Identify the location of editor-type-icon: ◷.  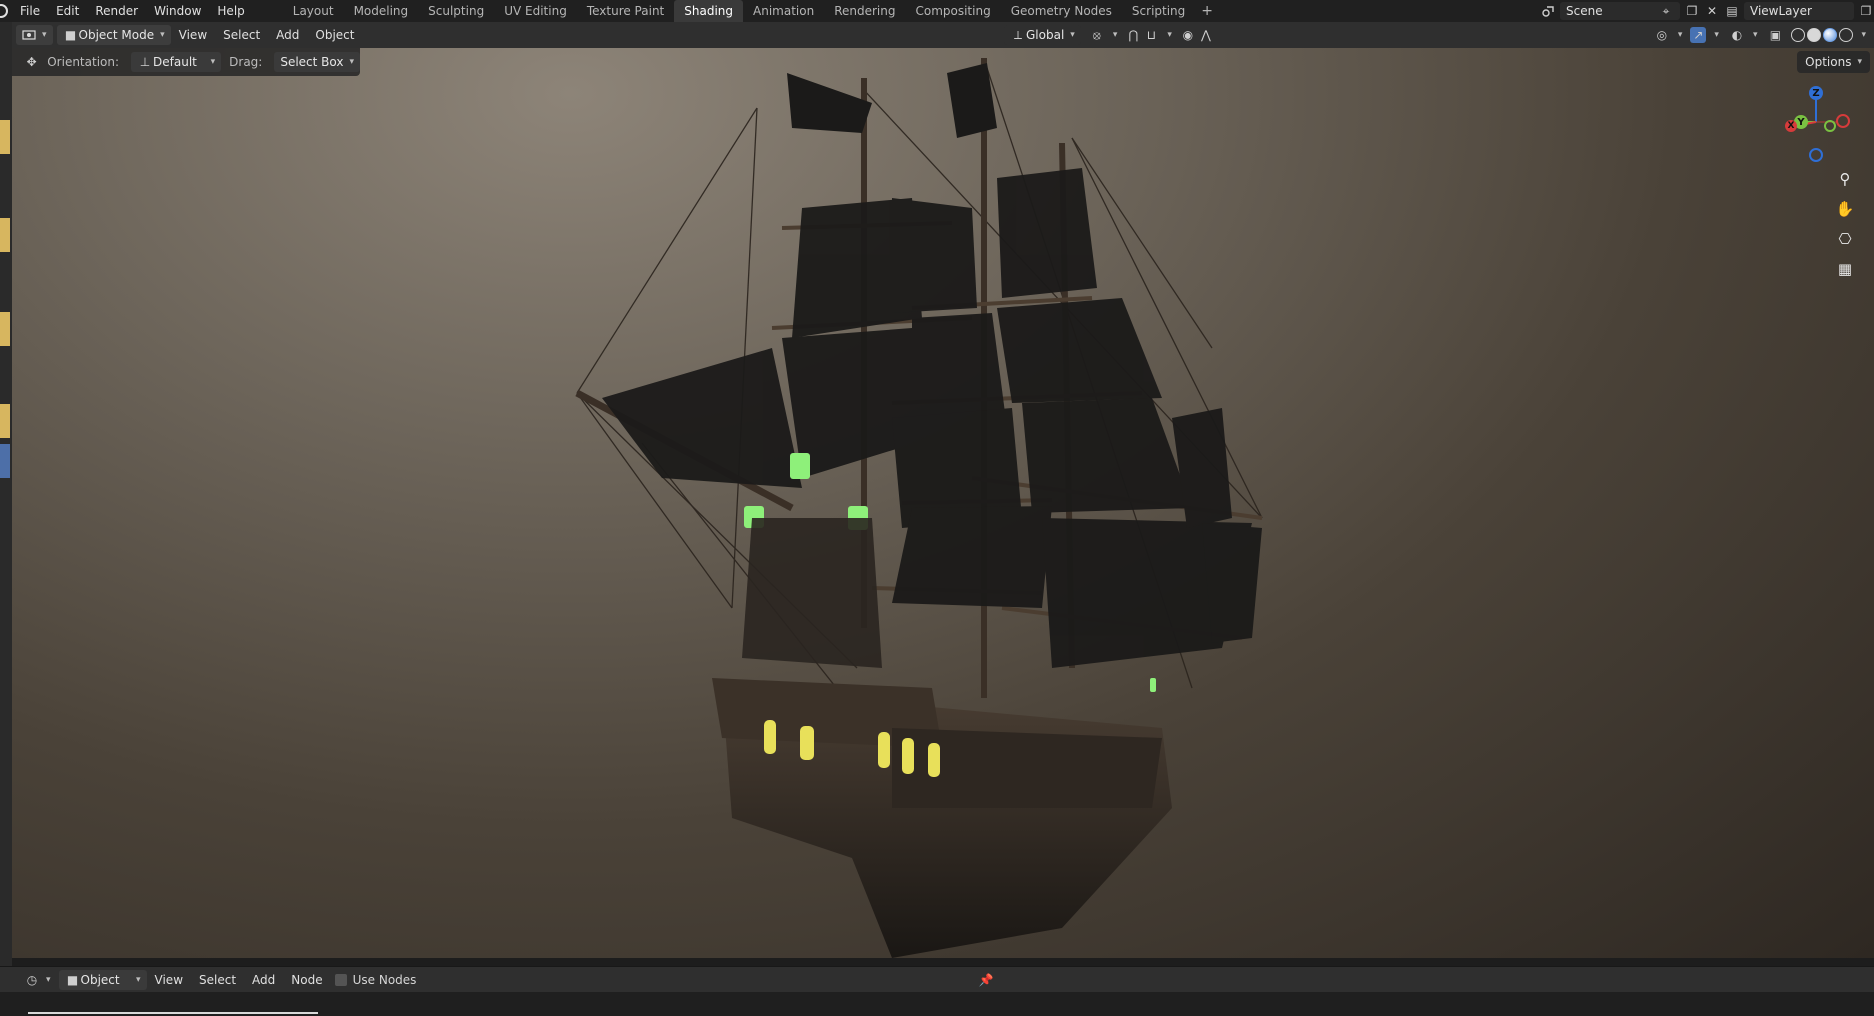
(32, 980).